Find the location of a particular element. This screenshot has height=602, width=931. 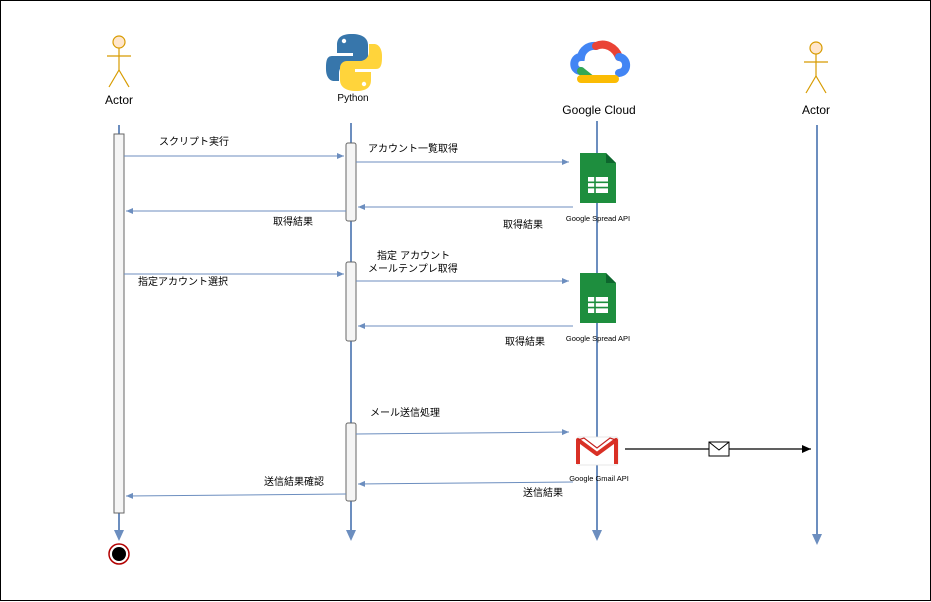

message-result-sheets-1: 取得結果 is located at coordinates (523, 225).